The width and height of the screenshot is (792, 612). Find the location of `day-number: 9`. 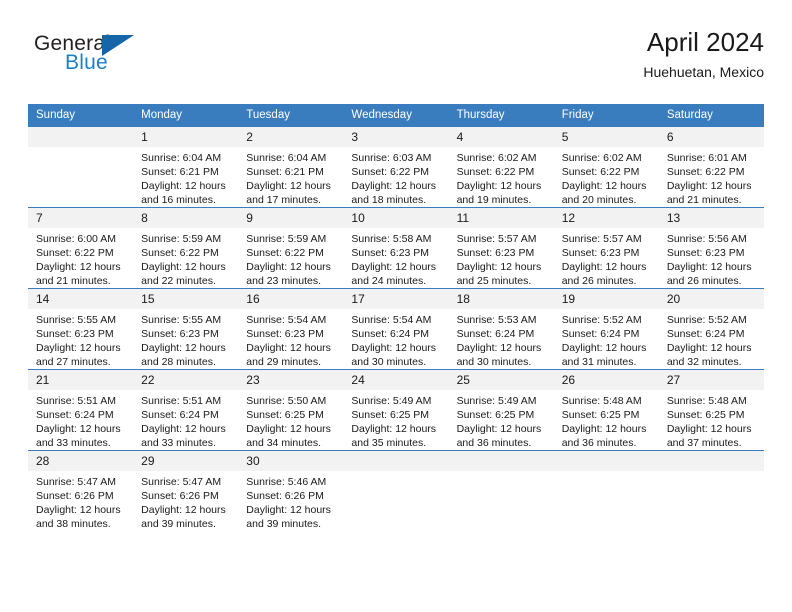

day-number: 9 is located at coordinates (291, 218).